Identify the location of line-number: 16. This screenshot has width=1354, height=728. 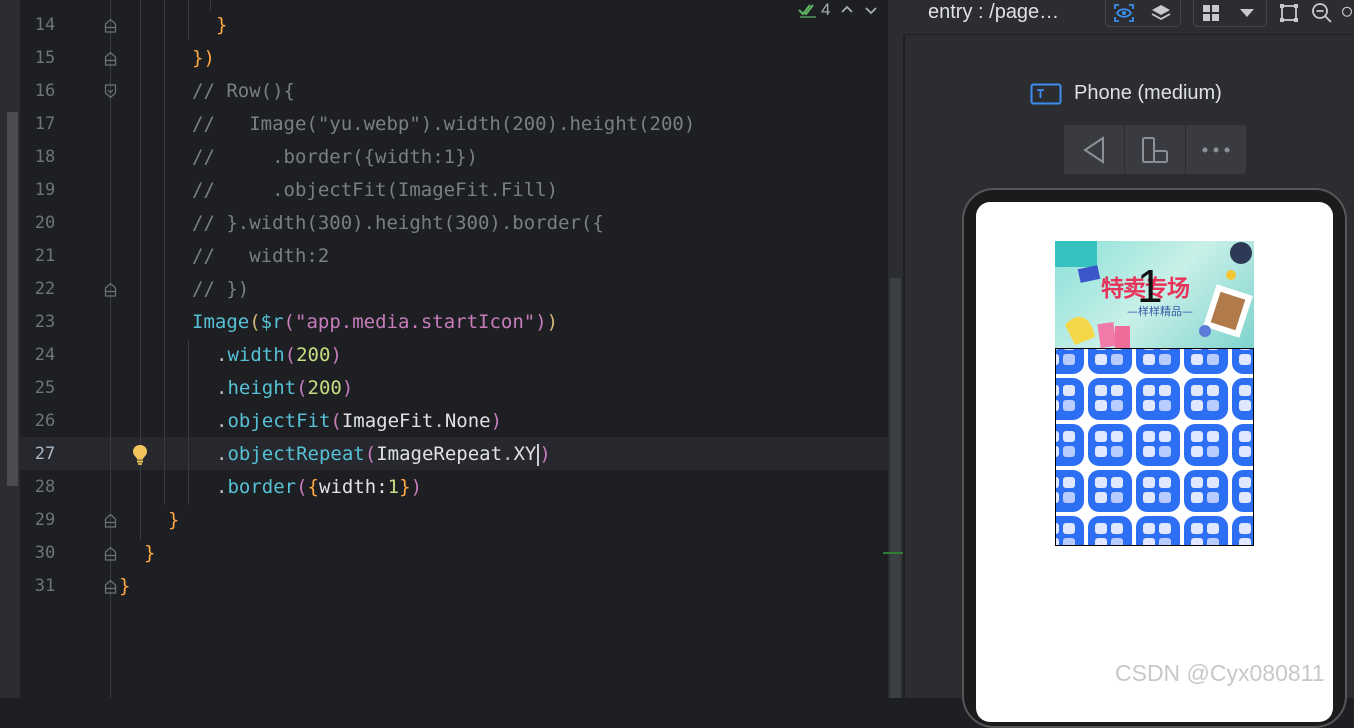
(45, 91).